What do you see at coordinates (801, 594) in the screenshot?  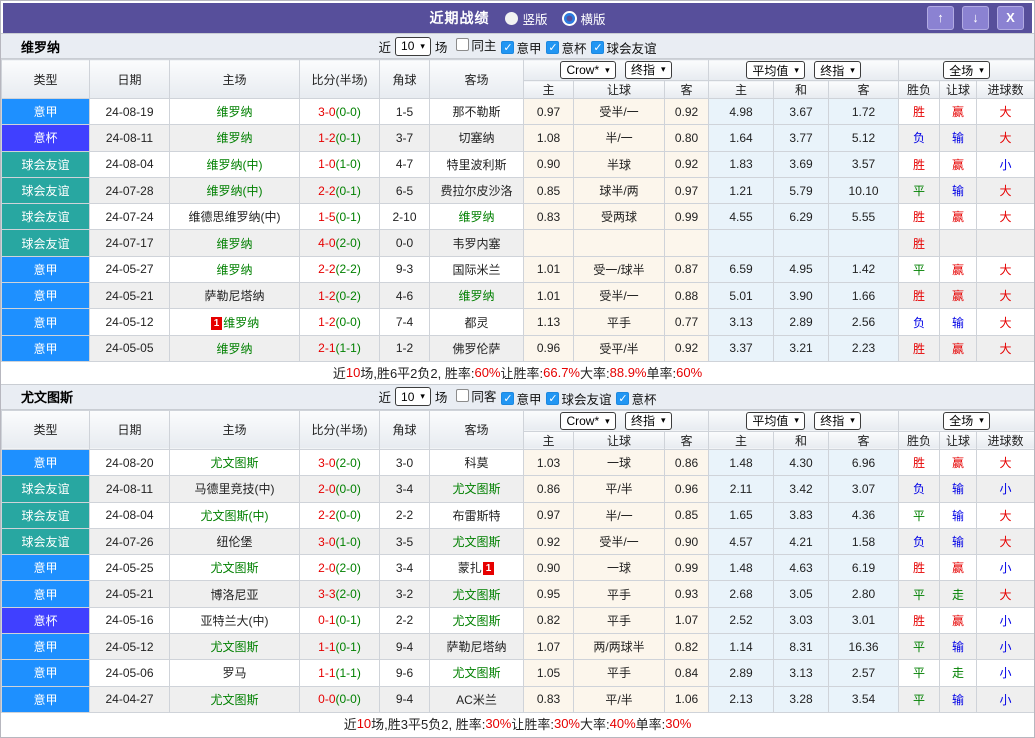 I see `euro-draw-odds: 3.05` at bounding box center [801, 594].